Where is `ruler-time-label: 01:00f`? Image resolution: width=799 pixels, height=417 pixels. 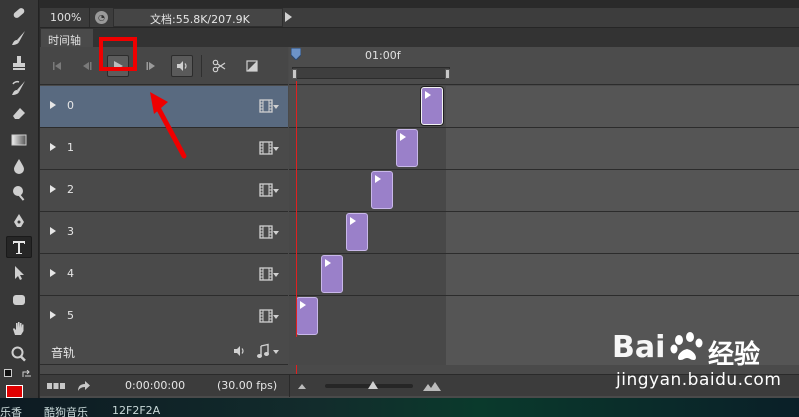
ruler-time-label: 01:00f is located at coordinates (383, 55).